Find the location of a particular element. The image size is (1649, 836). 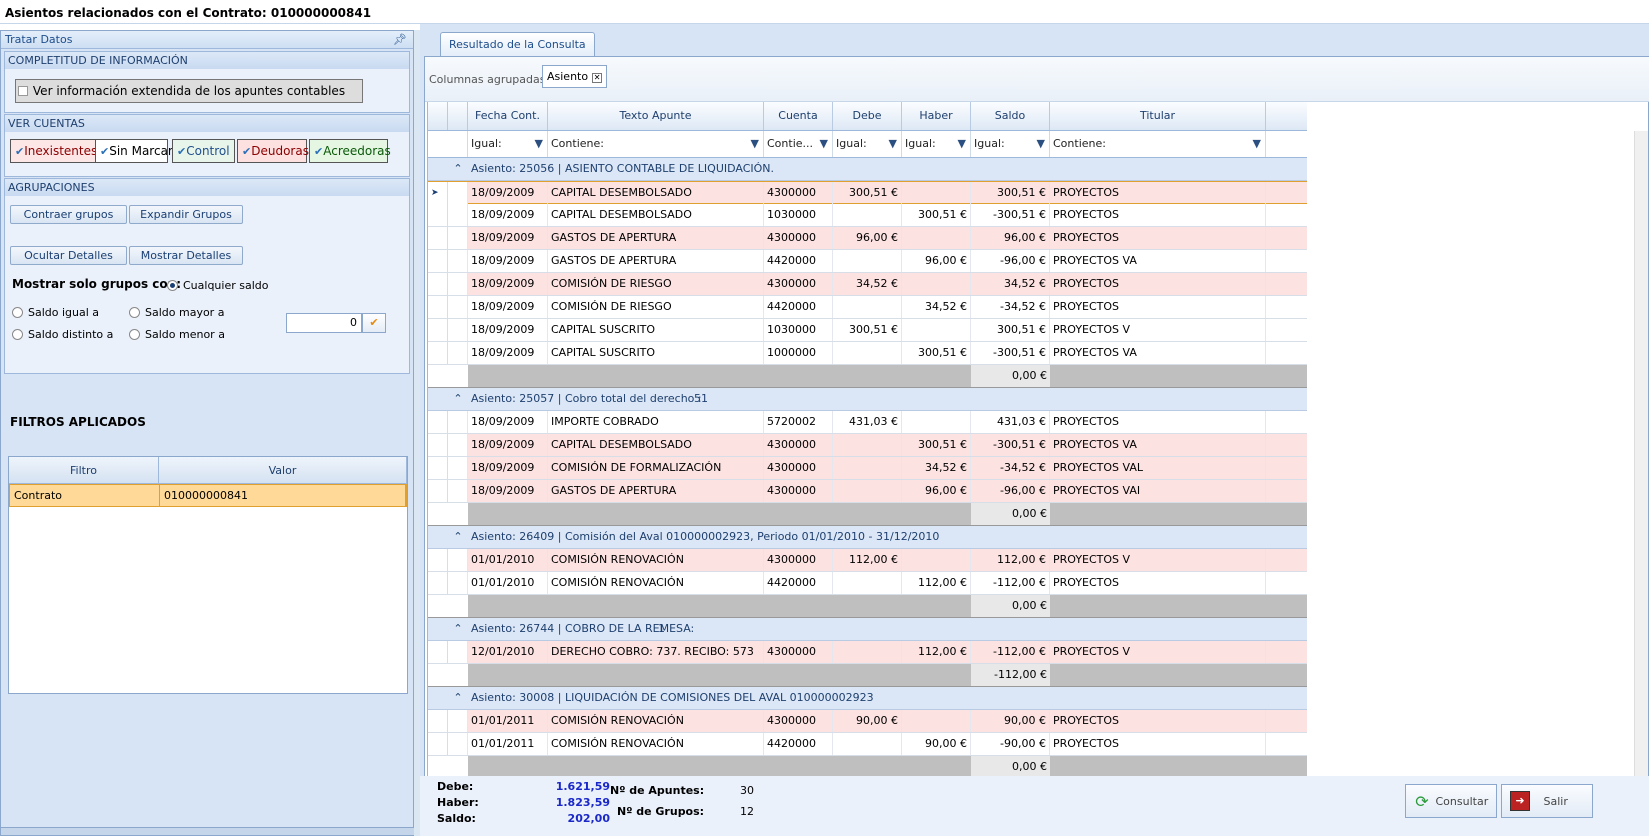

tab-resultado-consulta: Resultado de la Consulta is located at coordinates (517, 44).